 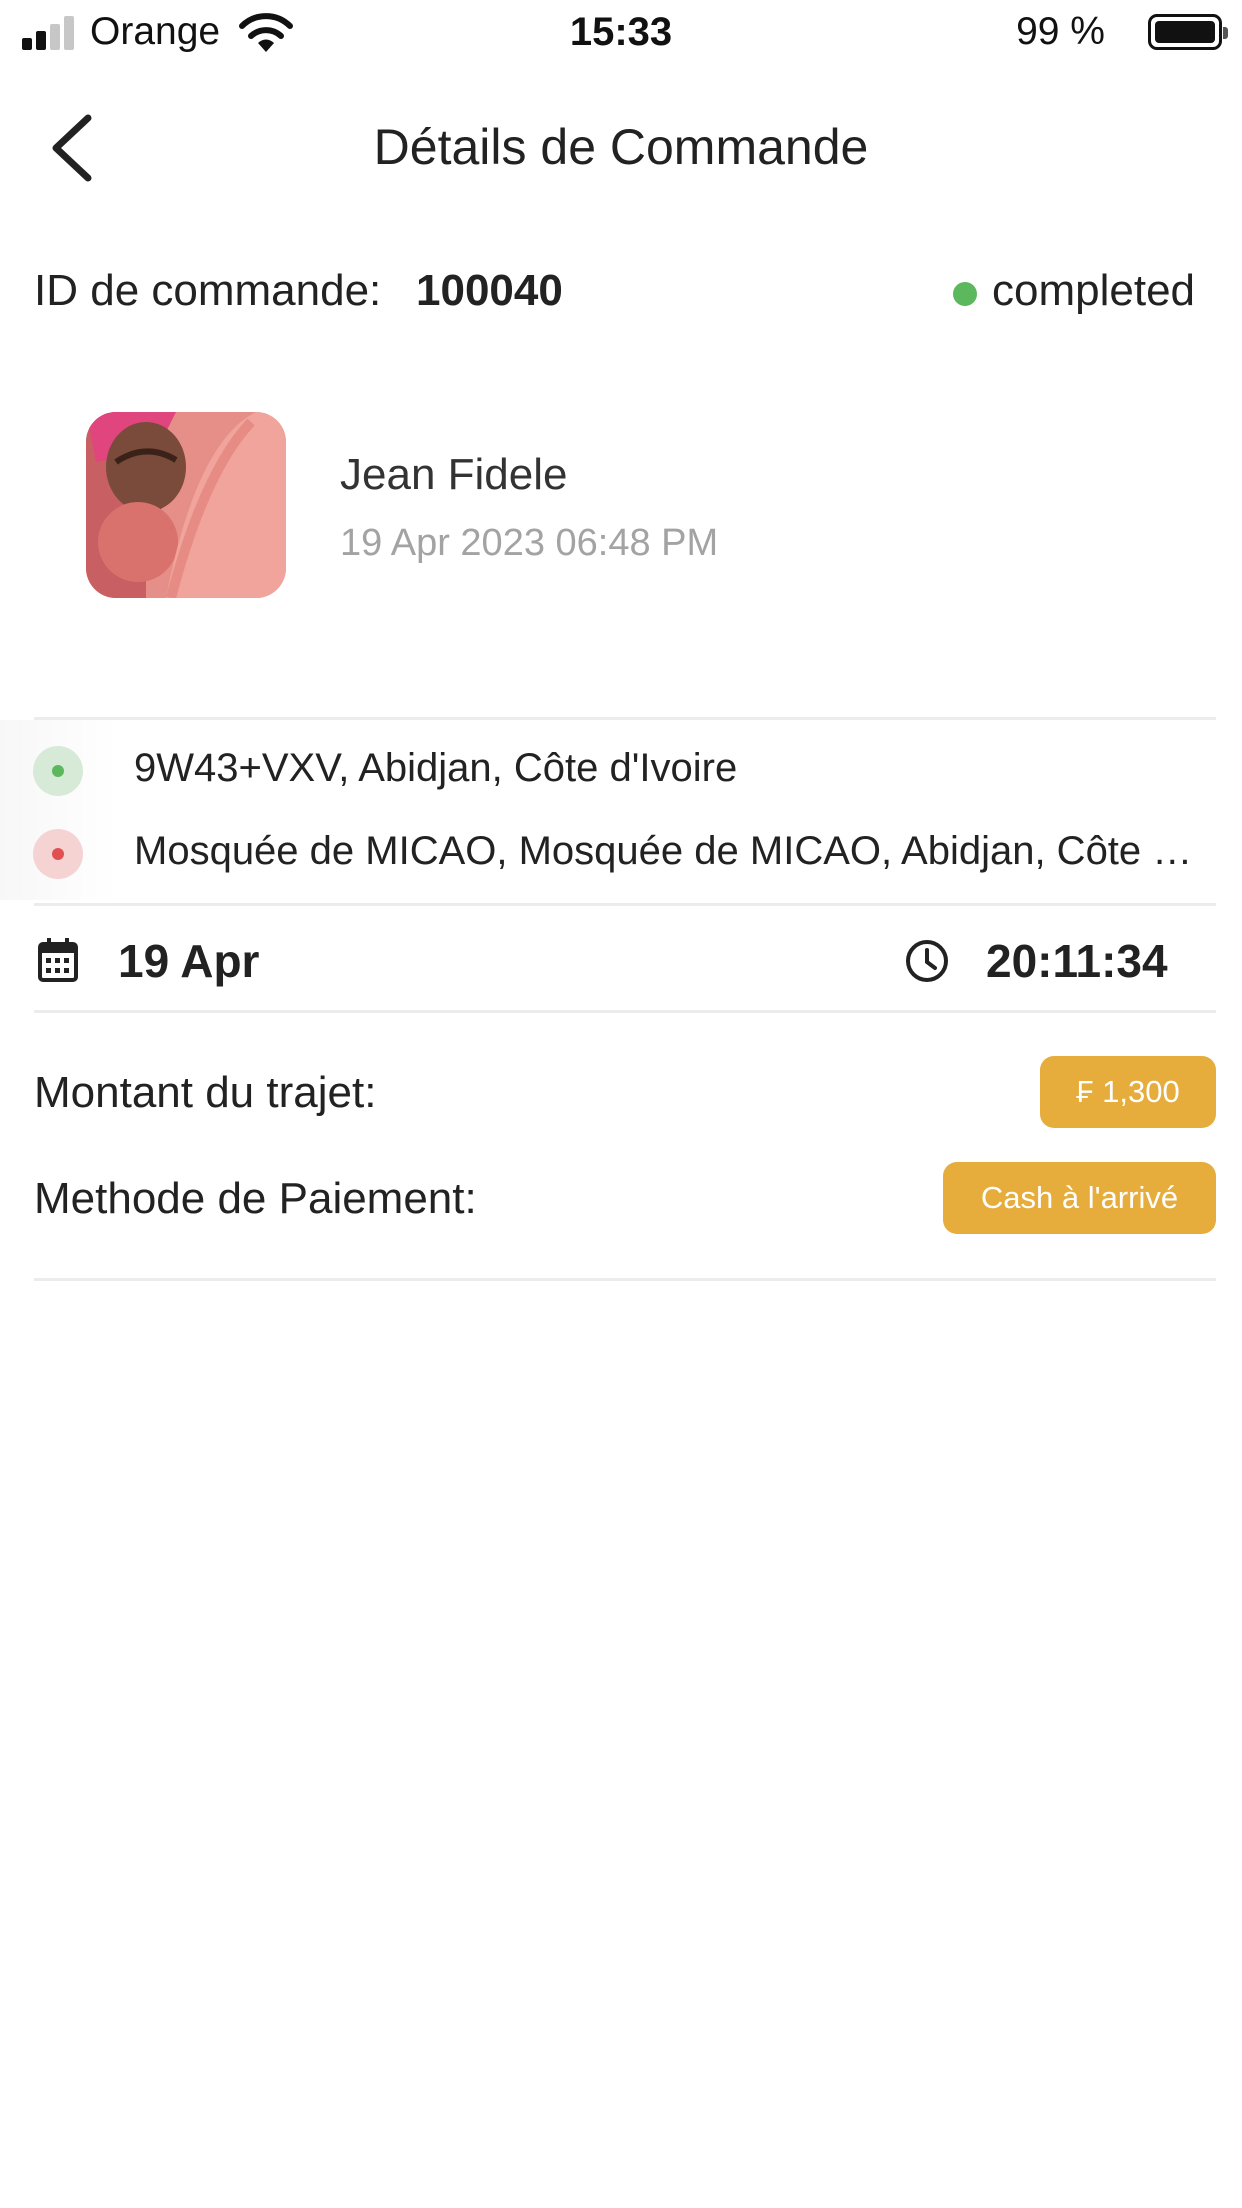 What do you see at coordinates (208, 290) in the screenshot?
I see `order-id-label: ID de commande:` at bounding box center [208, 290].